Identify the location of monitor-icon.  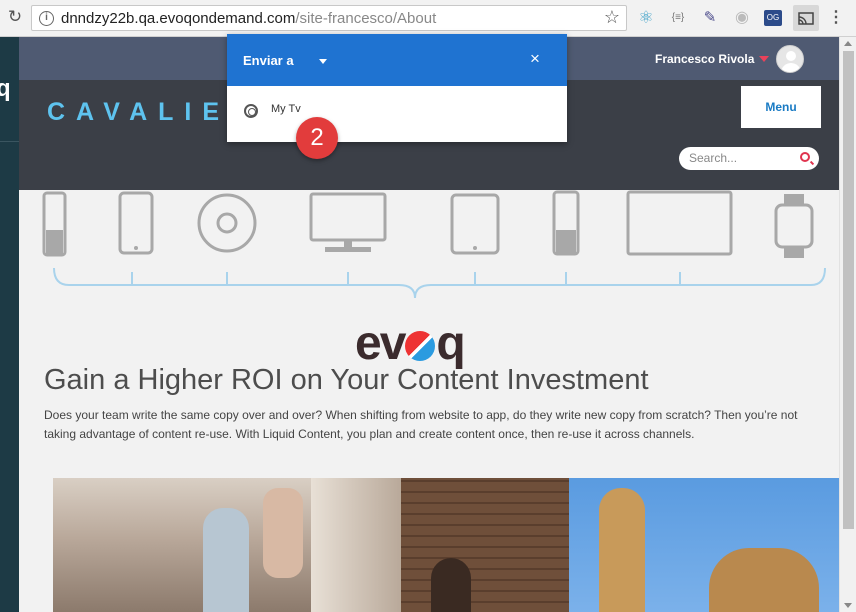
(348, 217).